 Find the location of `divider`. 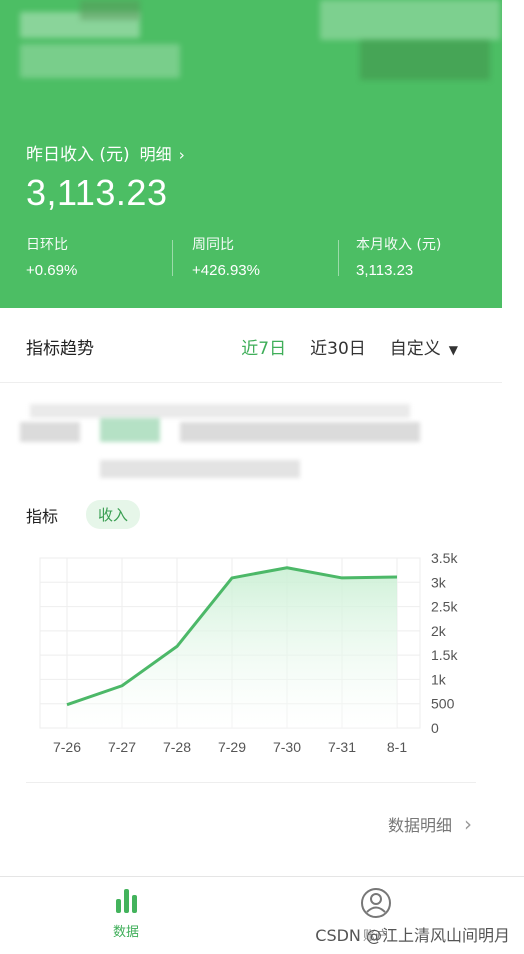

divider is located at coordinates (251, 782).